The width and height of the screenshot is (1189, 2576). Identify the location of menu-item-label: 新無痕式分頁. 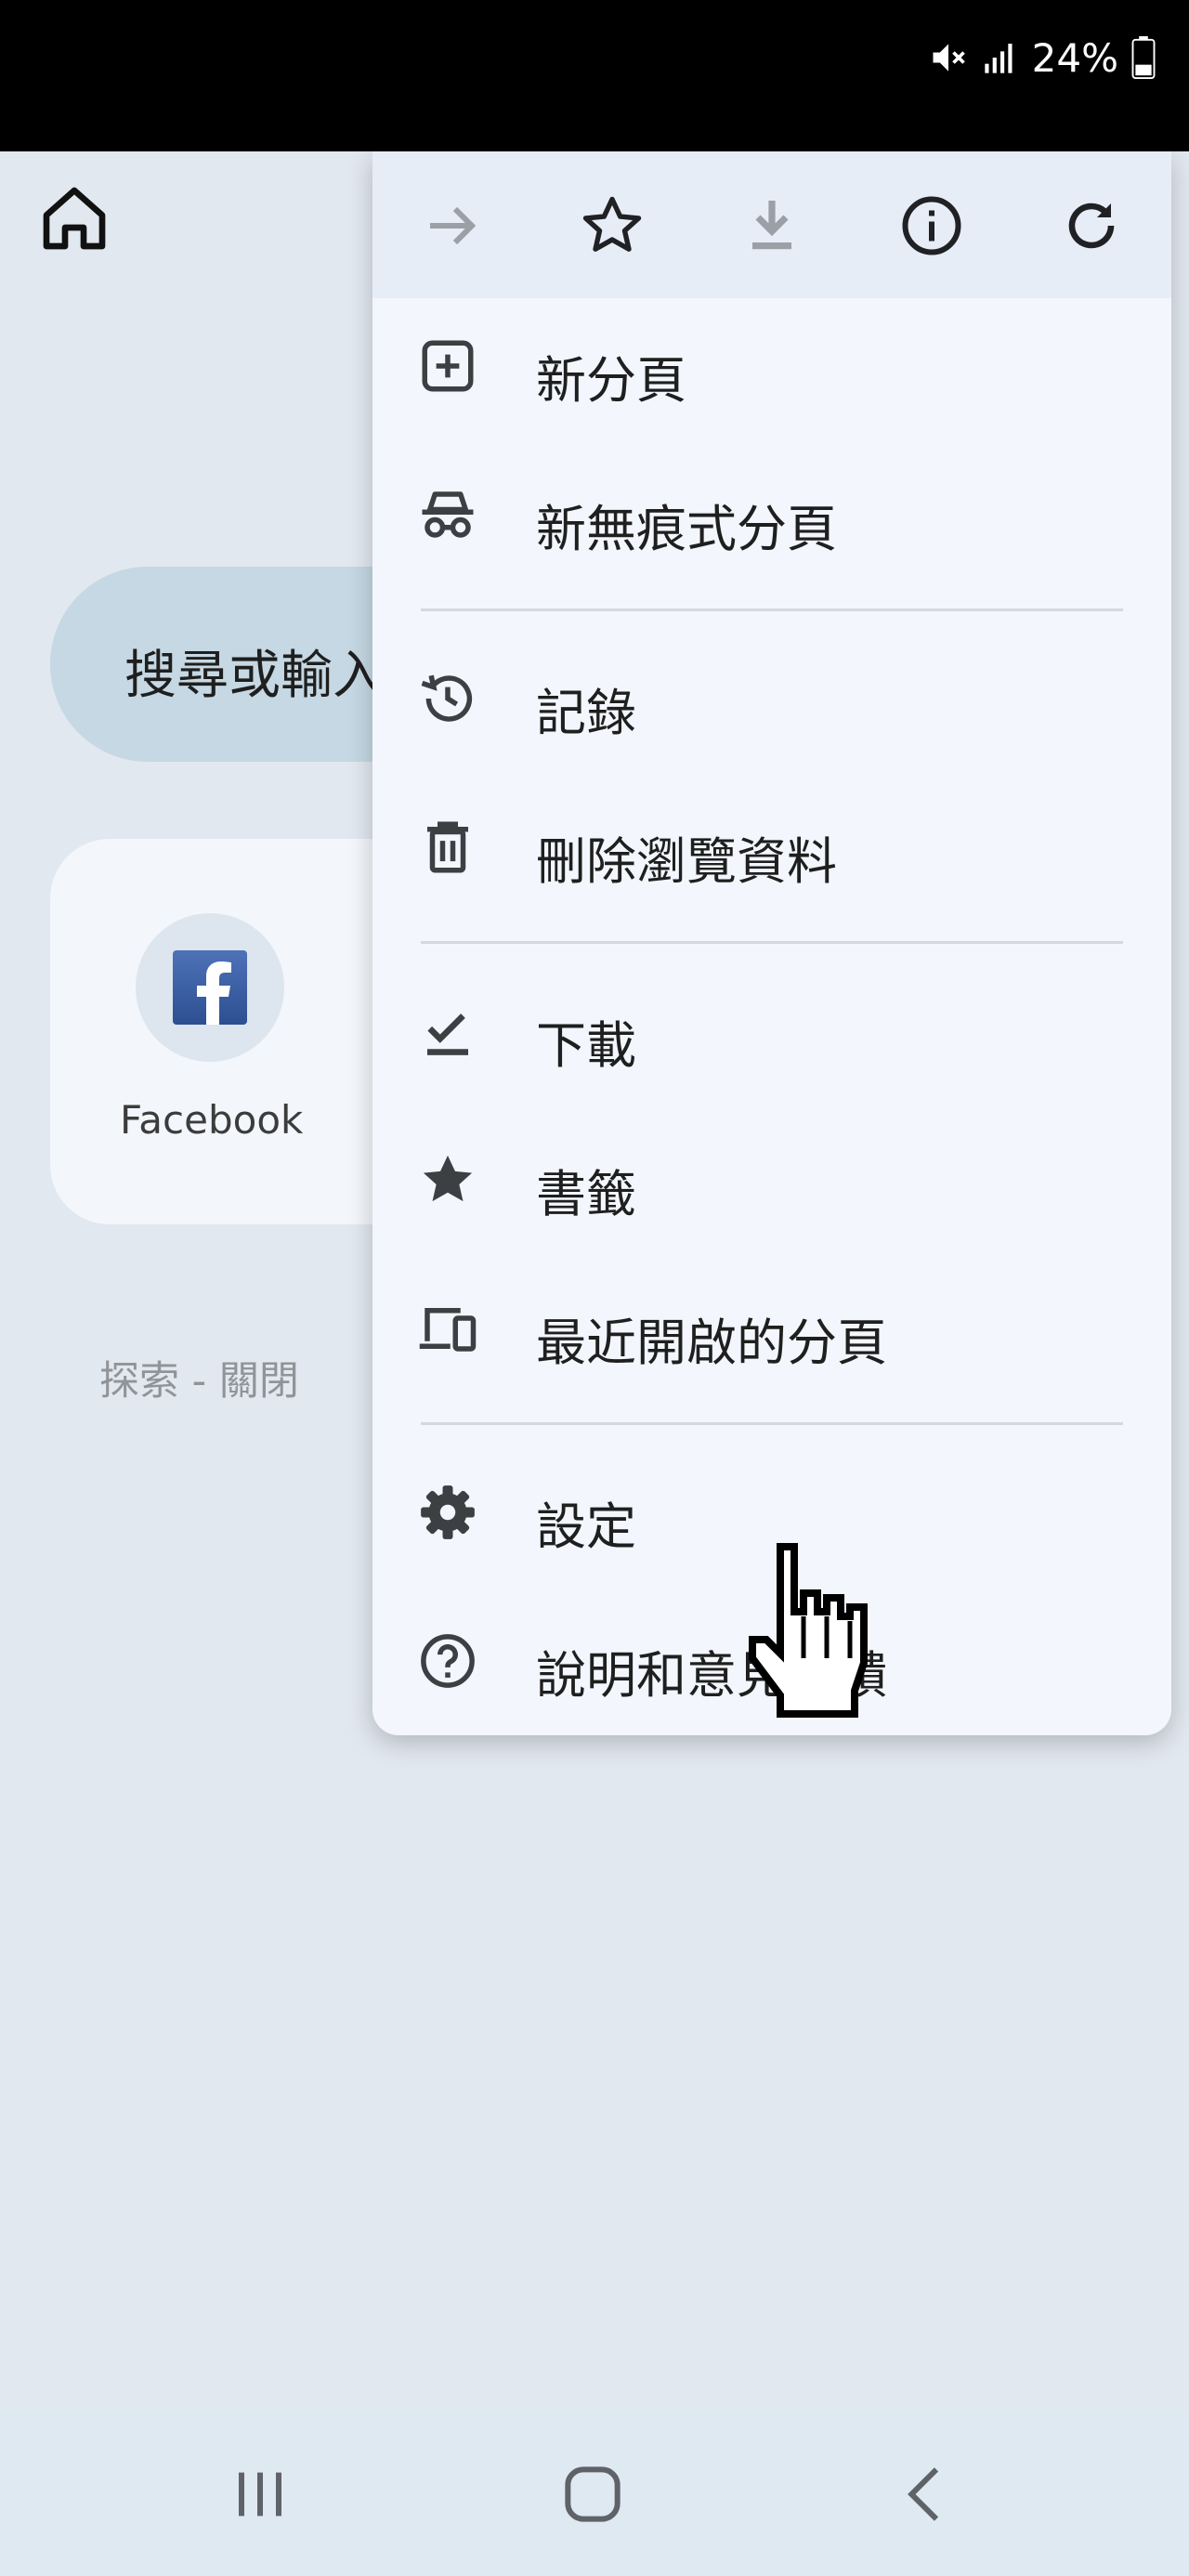
(686, 529).